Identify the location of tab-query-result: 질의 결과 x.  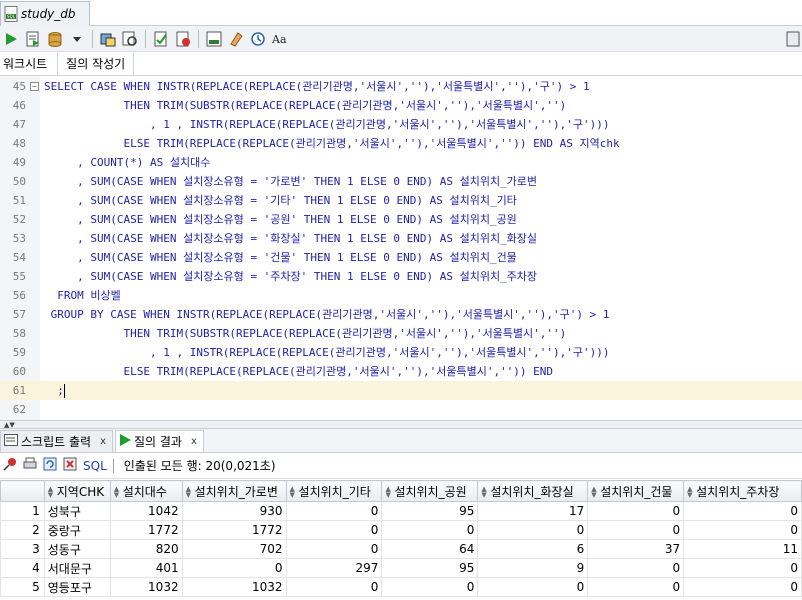
(159, 441).